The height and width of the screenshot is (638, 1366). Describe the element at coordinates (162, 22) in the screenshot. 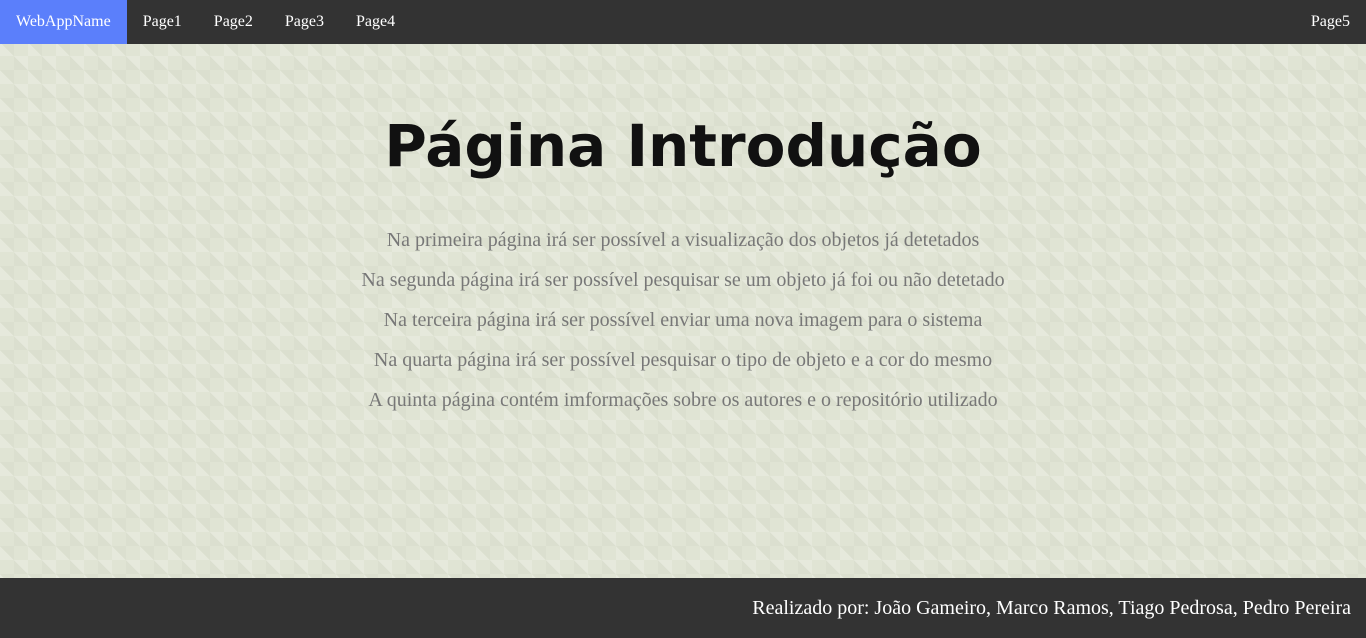

I see `nav-link-page1: Page1` at that location.